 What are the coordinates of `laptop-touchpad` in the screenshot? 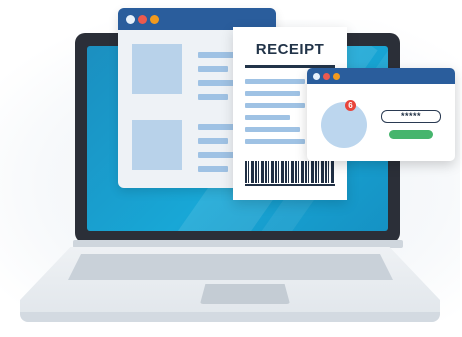 It's located at (245, 294).